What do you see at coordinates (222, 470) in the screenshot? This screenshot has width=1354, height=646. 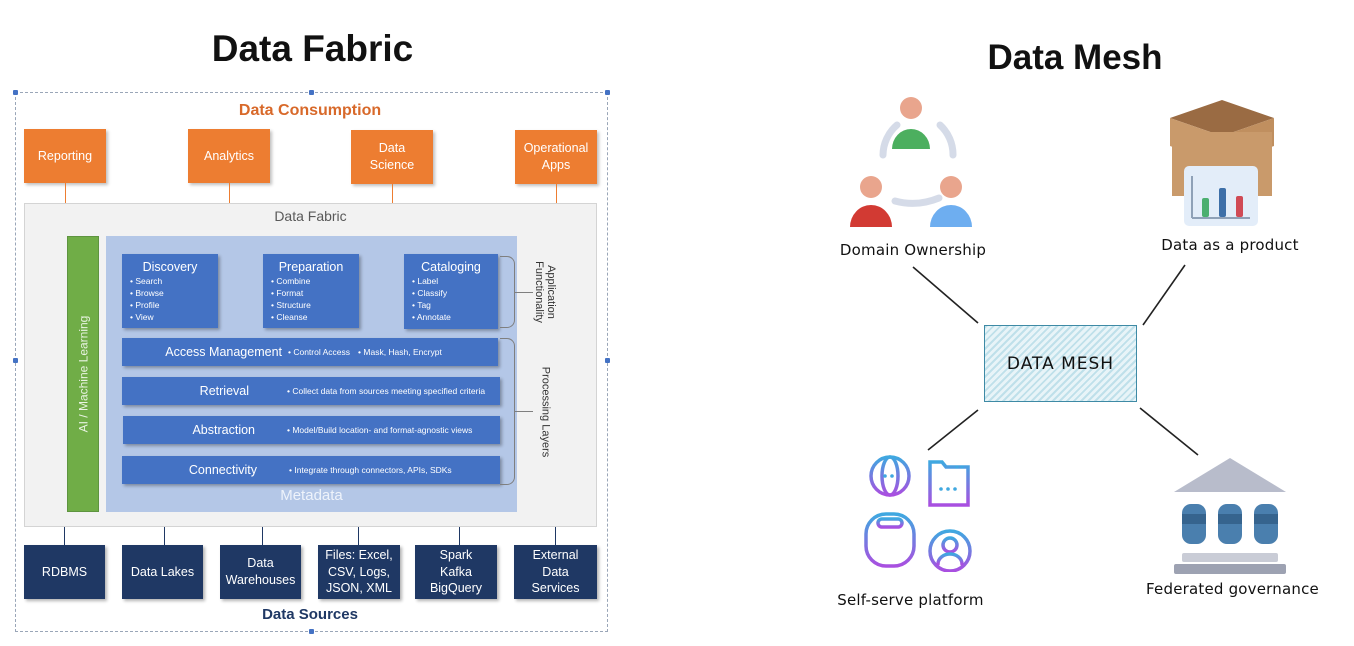 I see `layer-name: Connectivity` at bounding box center [222, 470].